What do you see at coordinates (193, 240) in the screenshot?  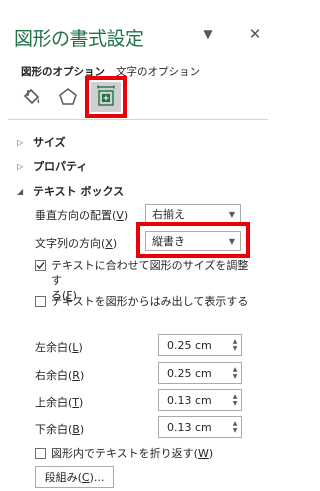 I see `text-direction-highlight` at bounding box center [193, 240].